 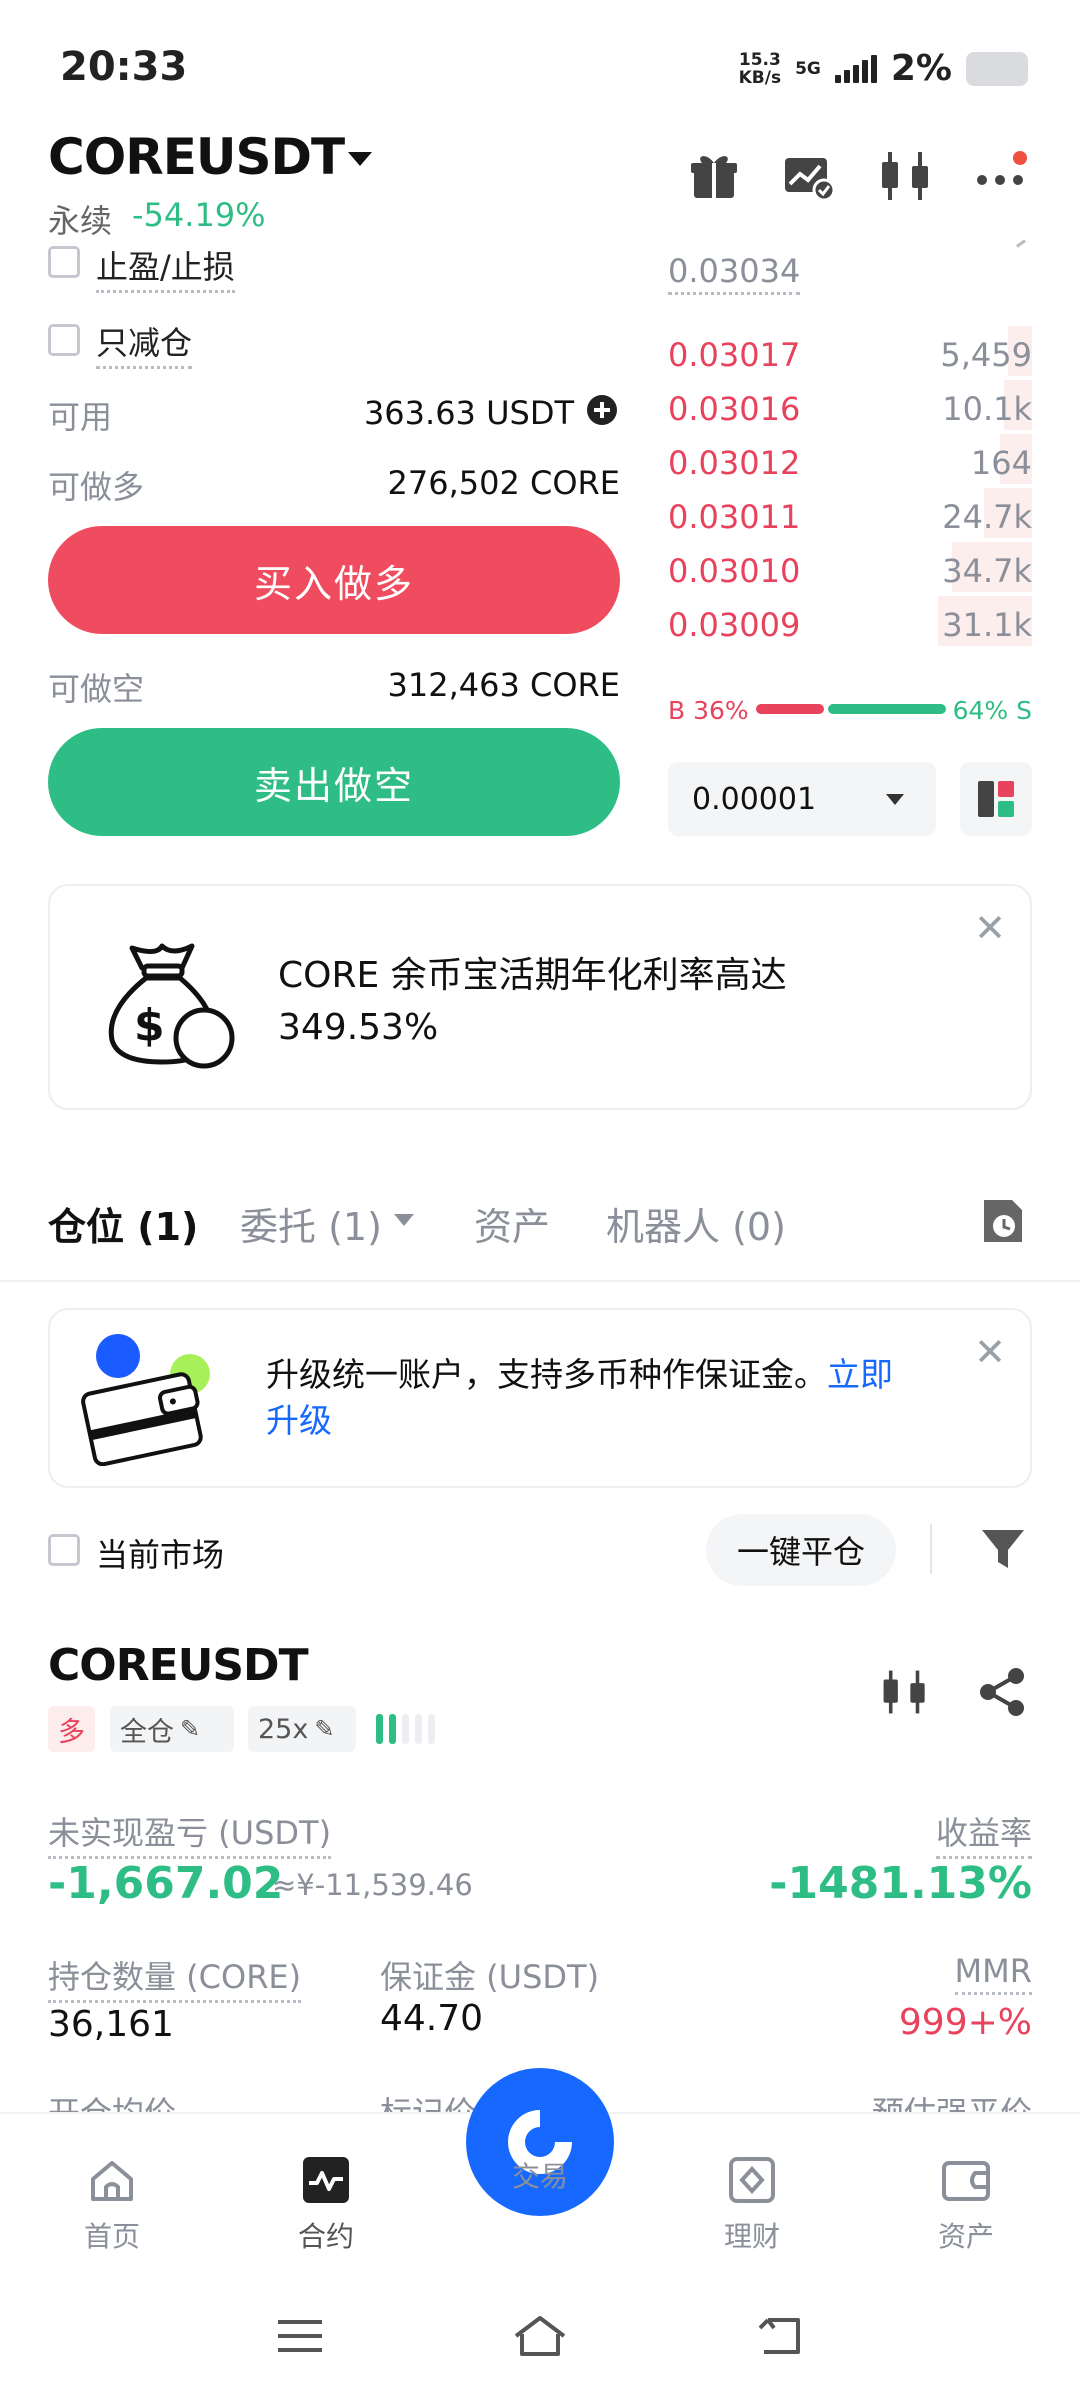 I want to click on tp-sl-label: 止盈/止损, so click(x=165, y=267).